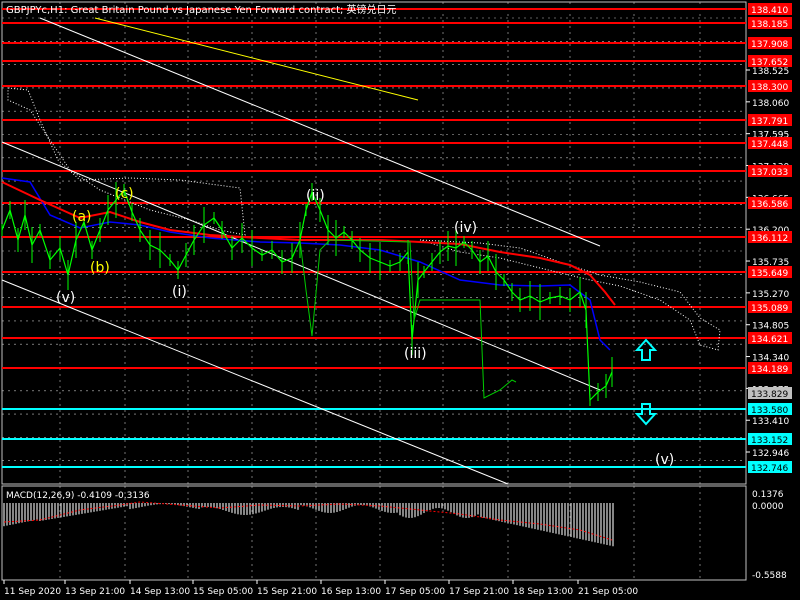 This screenshot has width=800, height=600. Describe the element at coordinates (32, 592) in the screenshot. I see `time-tick-label: 11 Sep 2020` at that location.